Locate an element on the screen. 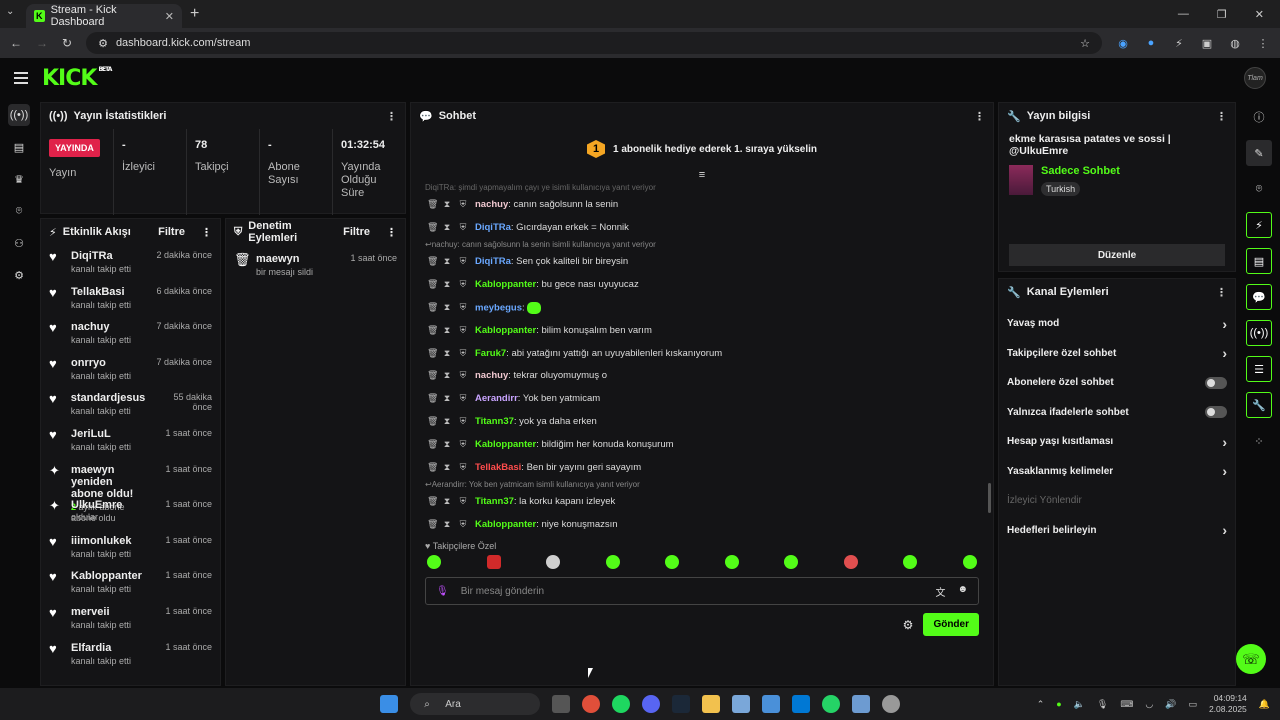 The image size is (1280, 720). microphone-icon: 🎙 is located at coordinates (442, 591).